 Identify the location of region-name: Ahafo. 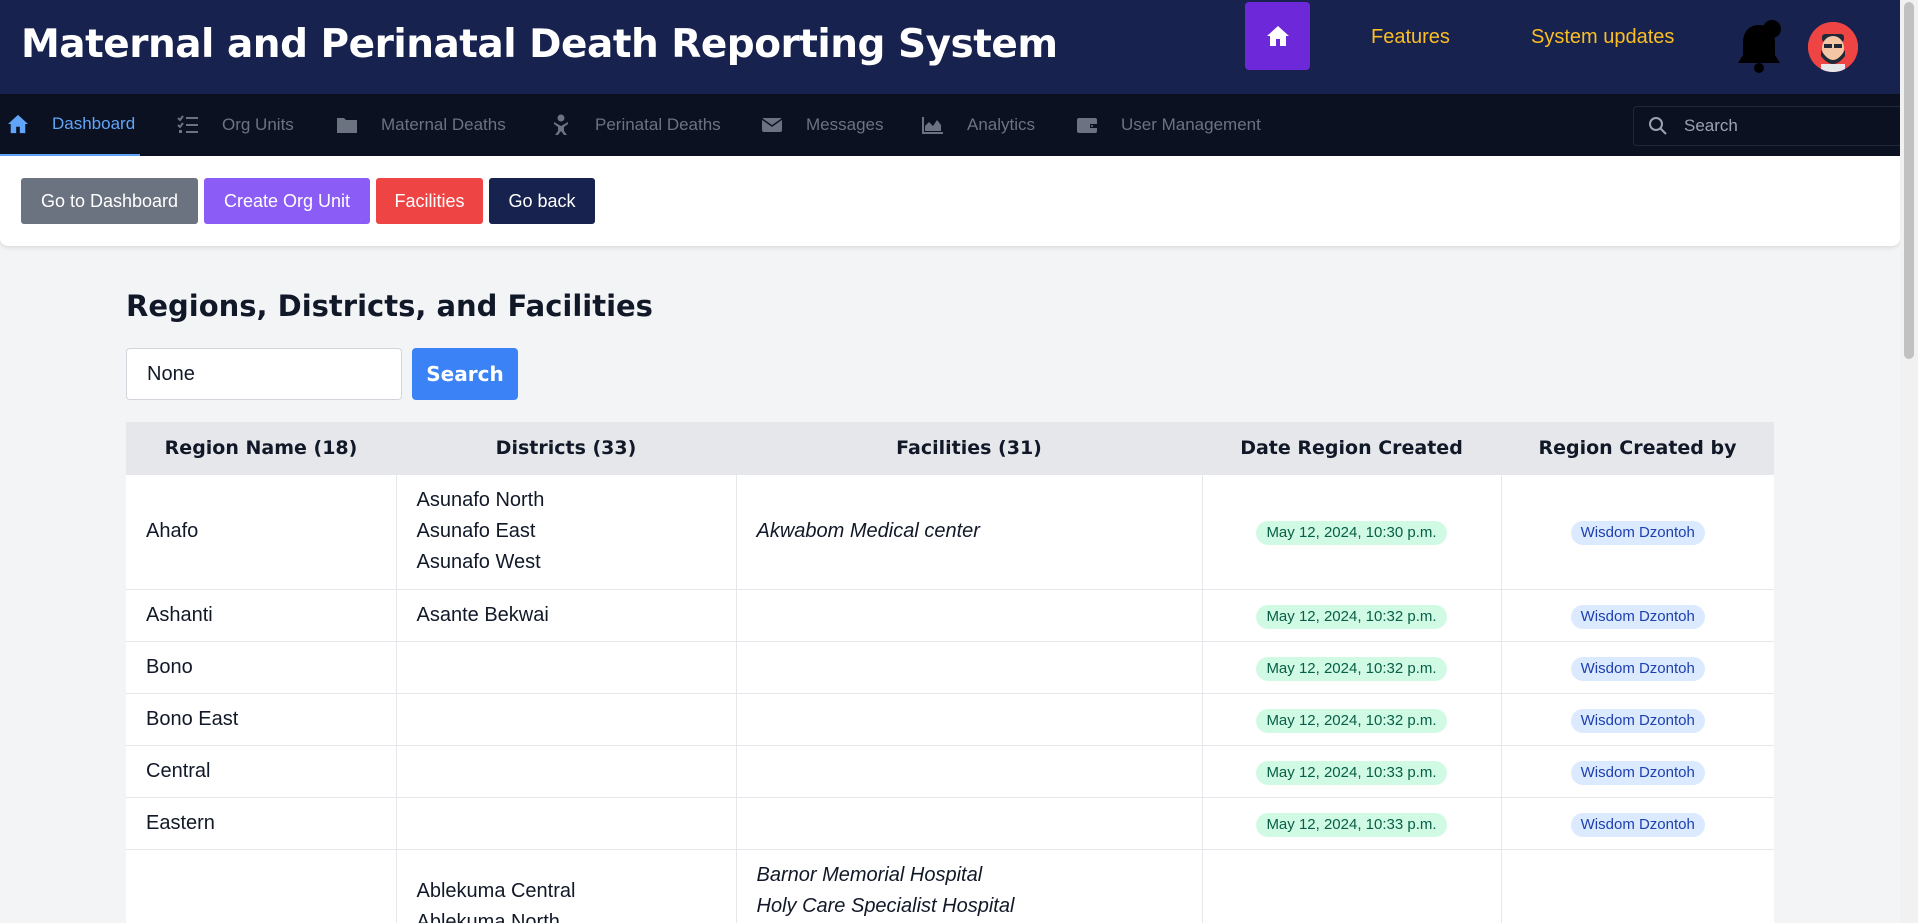
(261, 531).